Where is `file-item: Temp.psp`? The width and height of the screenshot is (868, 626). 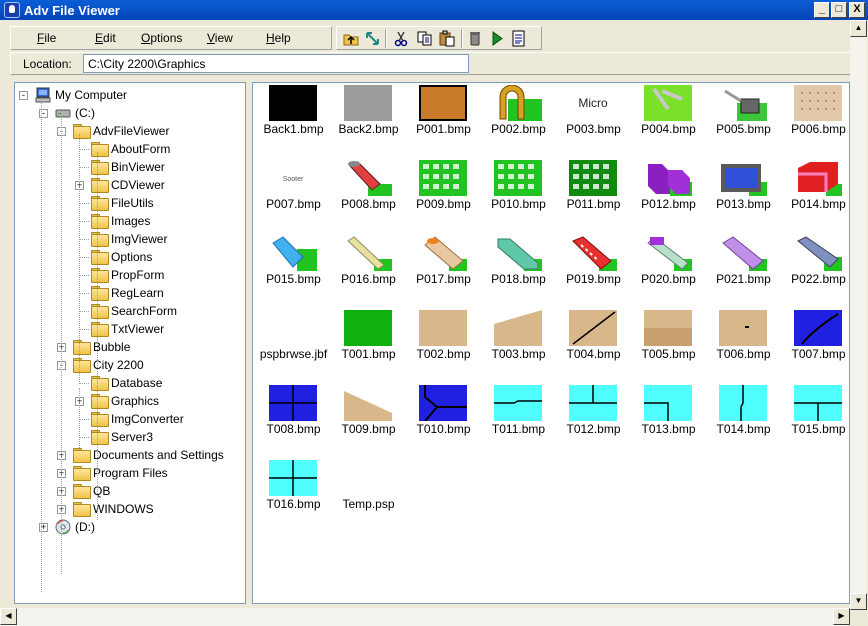
file-item: Temp.psp is located at coordinates (368, 494).